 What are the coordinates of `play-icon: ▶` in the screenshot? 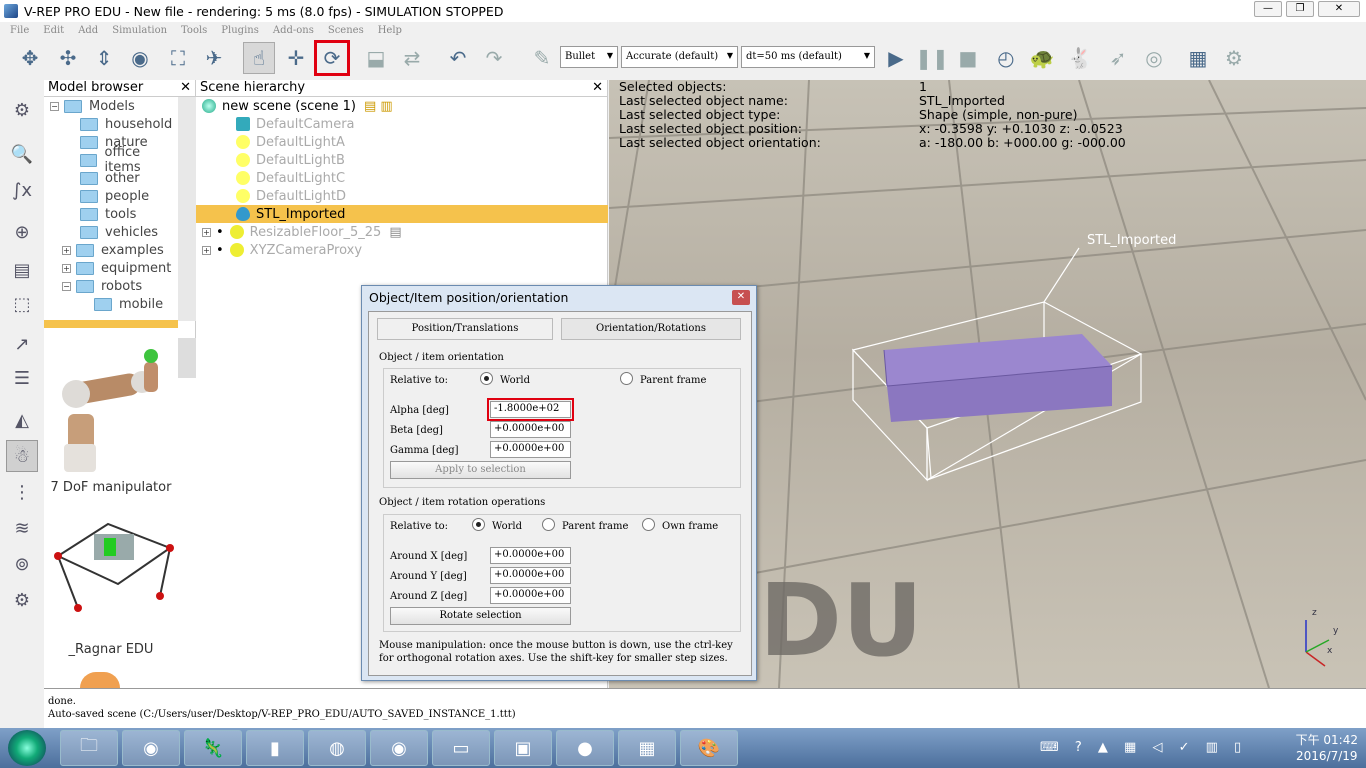 It's located at (896, 58).